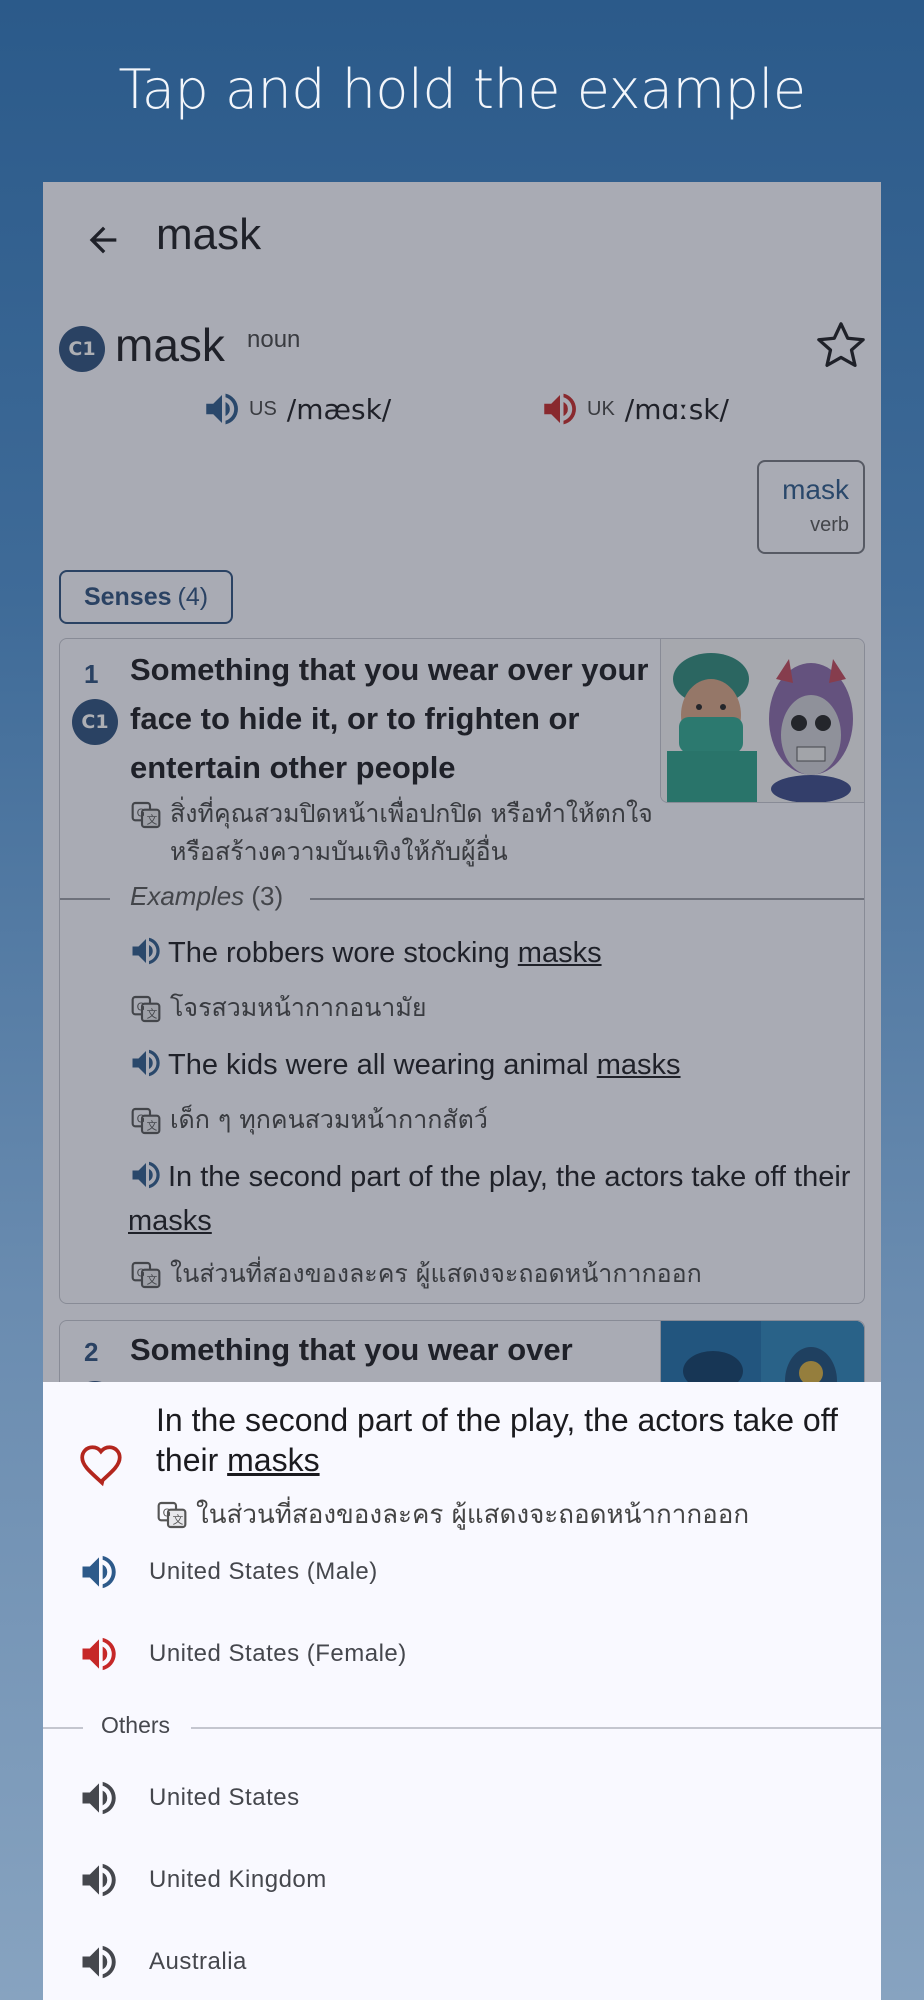 This screenshot has width=924, height=2000. What do you see at coordinates (462, 89) in the screenshot?
I see `headline: Tap and hold the example` at bounding box center [462, 89].